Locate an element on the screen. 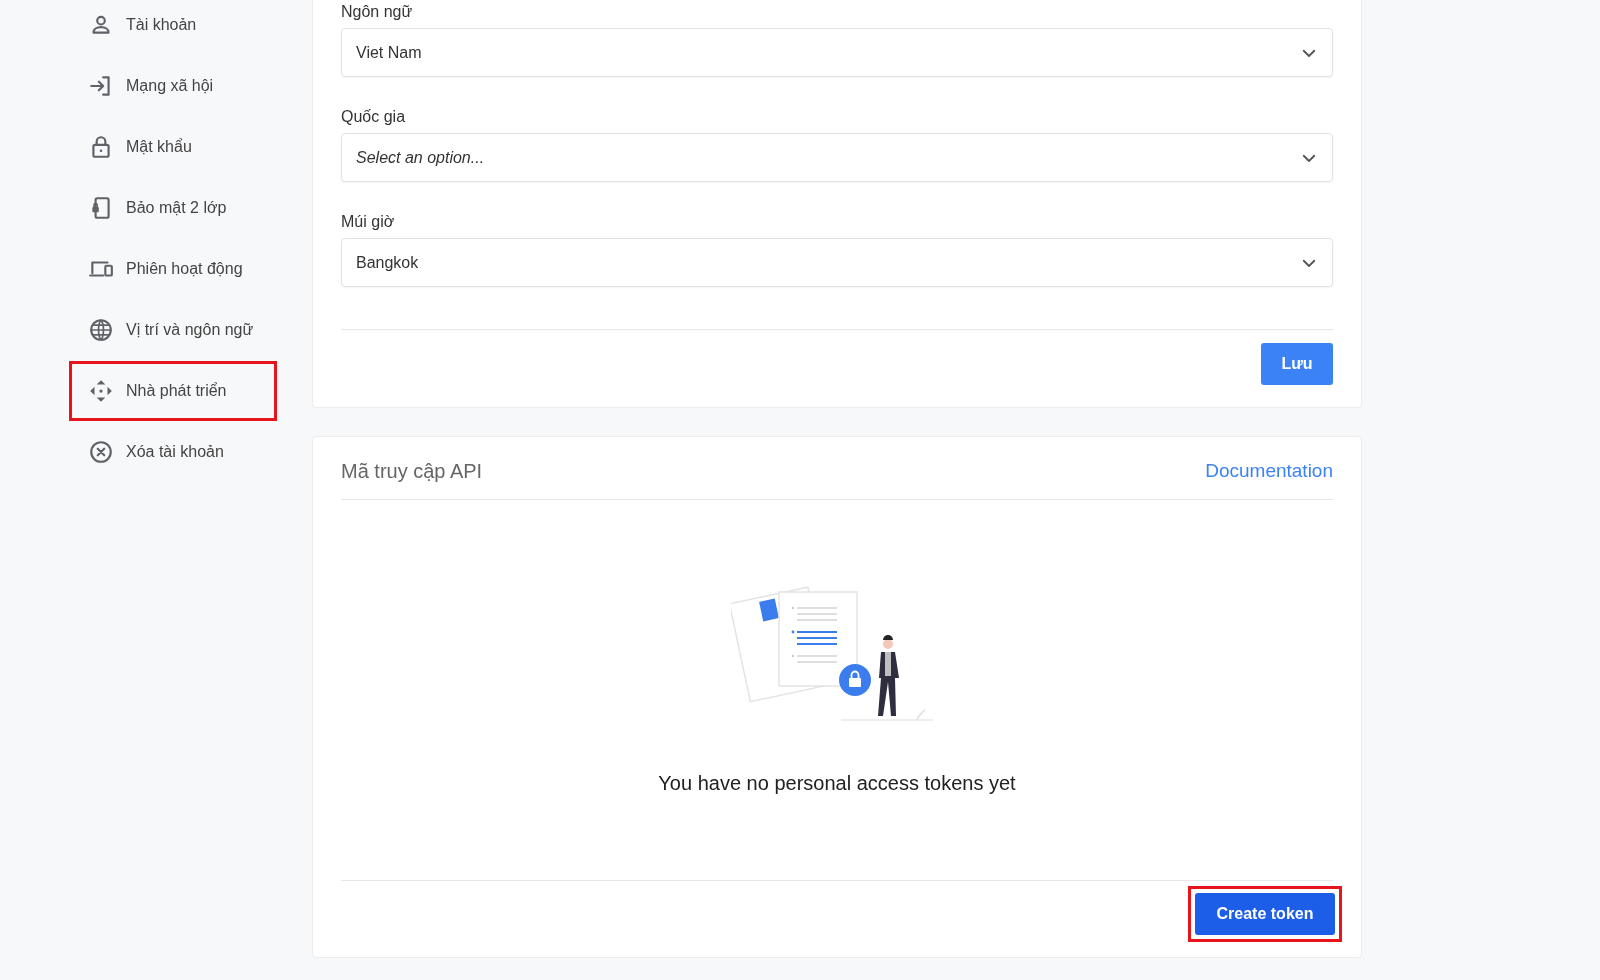 Image resolution: width=1600 pixels, height=980 pixels. close-circle-icon is located at coordinates (101, 452).